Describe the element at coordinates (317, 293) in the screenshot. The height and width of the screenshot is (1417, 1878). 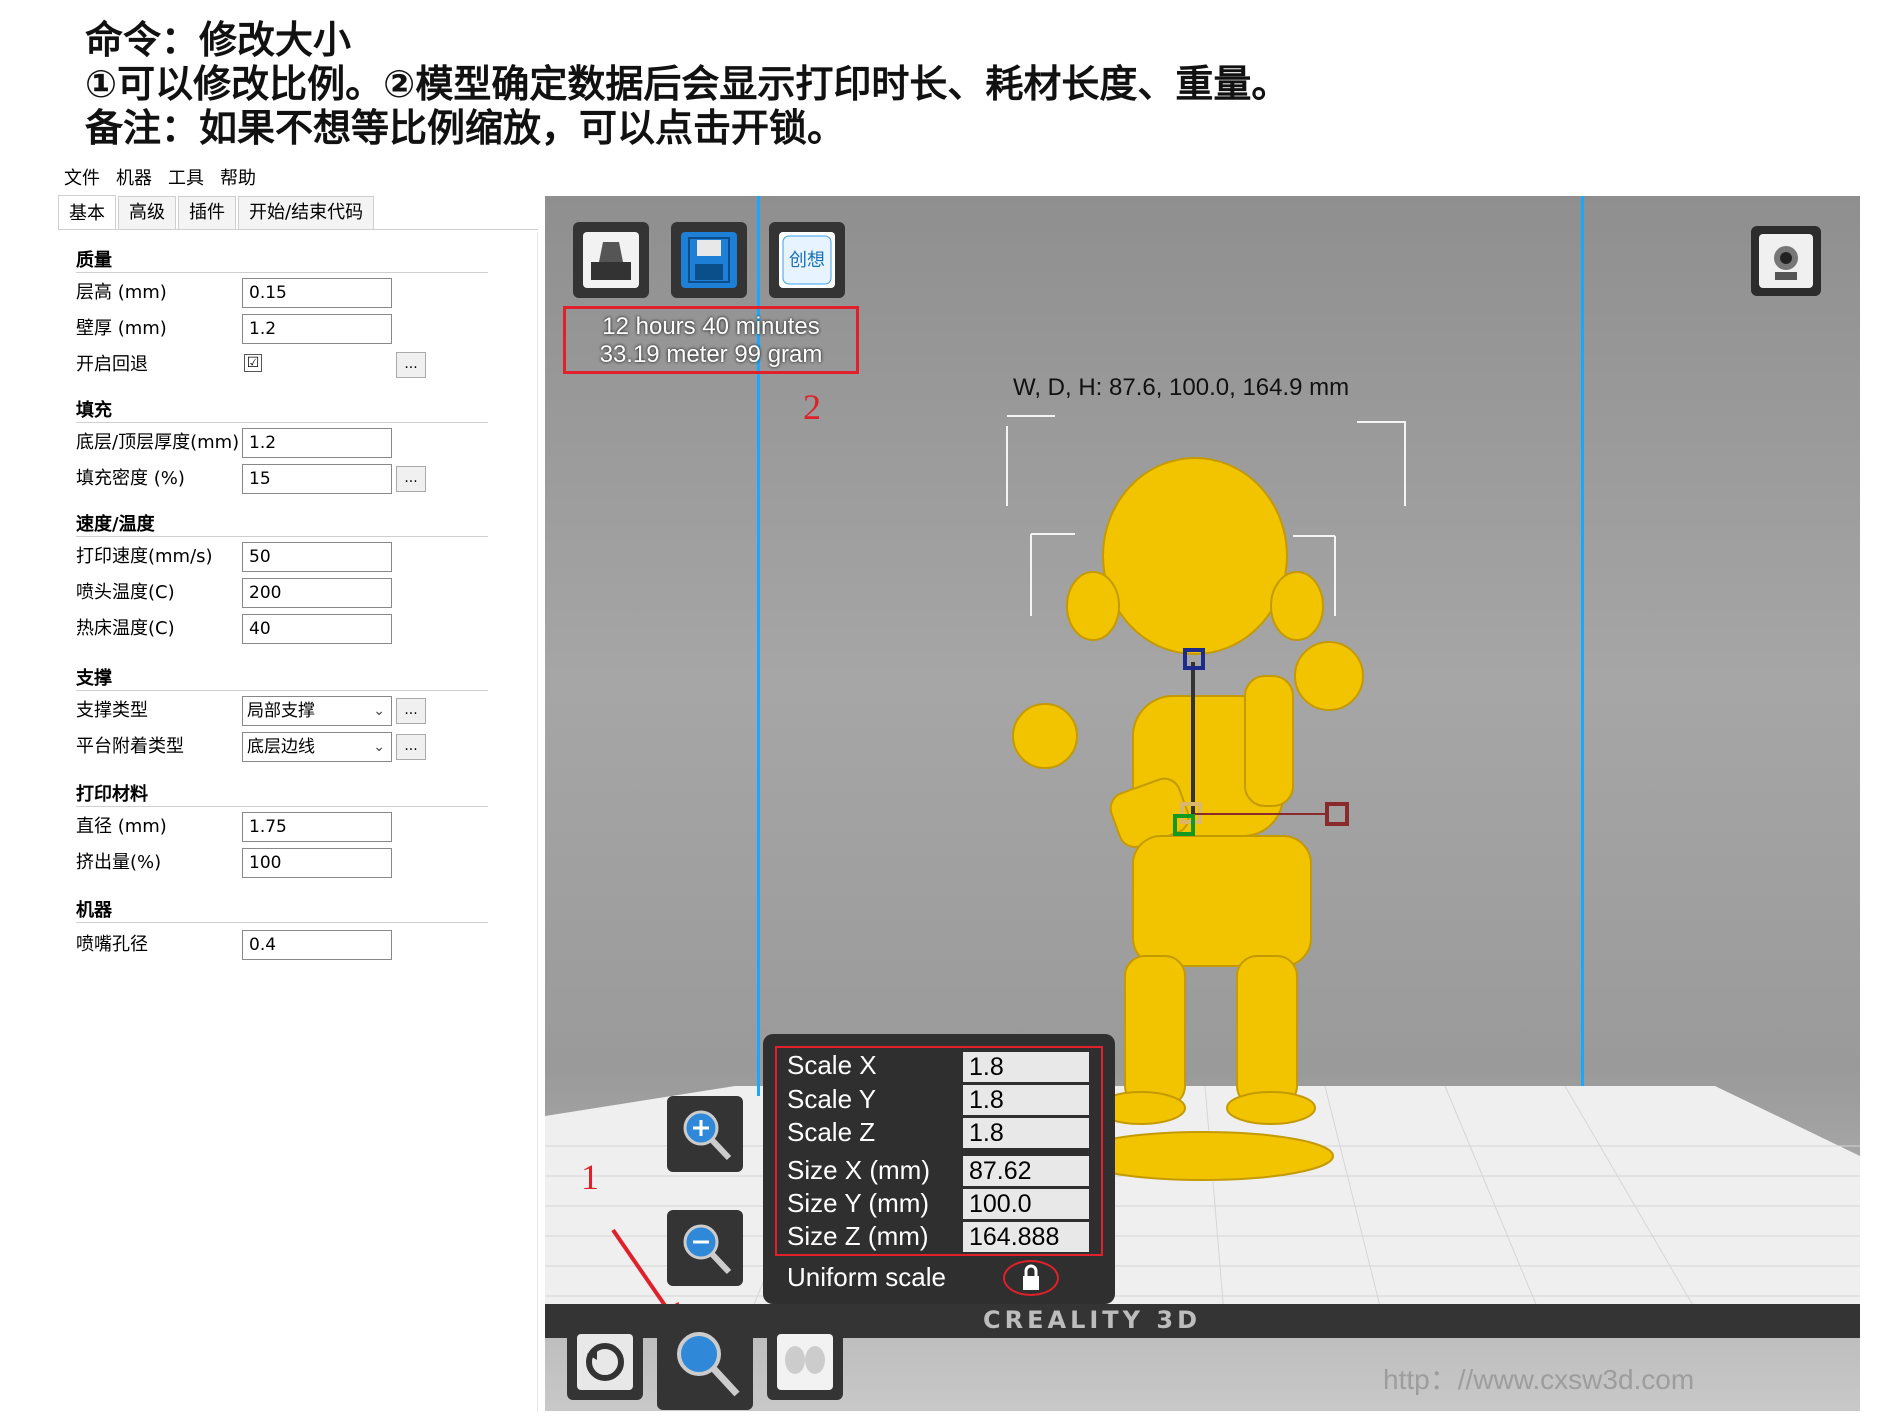
I see `layer-height-input: 0.15` at that location.